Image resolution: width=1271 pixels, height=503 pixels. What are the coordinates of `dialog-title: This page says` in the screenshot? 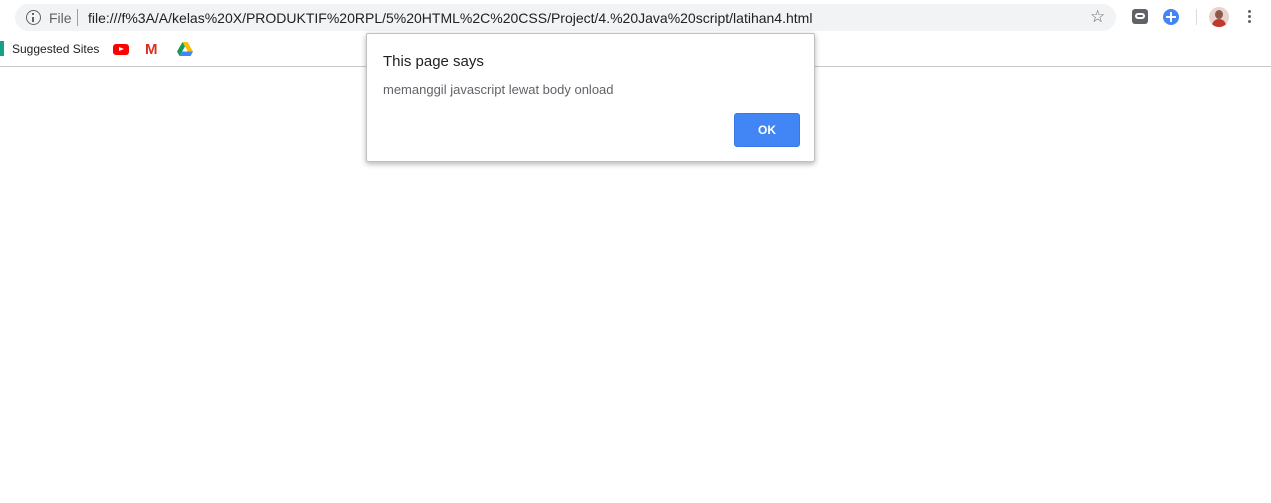 It's located at (433, 61).